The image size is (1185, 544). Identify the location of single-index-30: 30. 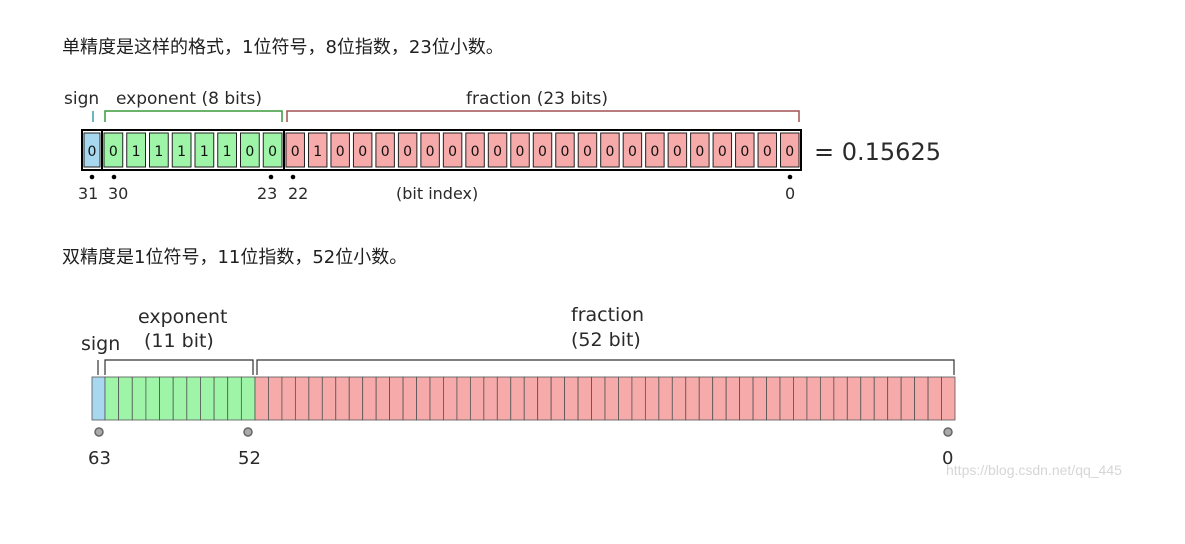
(118, 193).